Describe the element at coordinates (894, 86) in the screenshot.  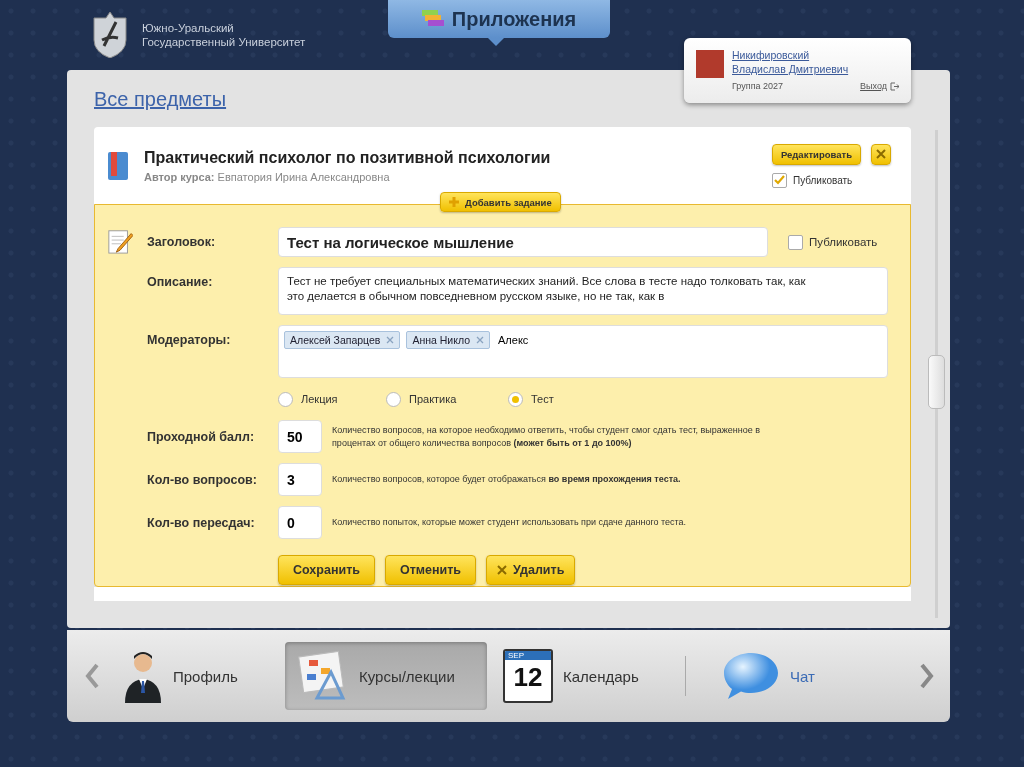
I see `exit-icon` at that location.